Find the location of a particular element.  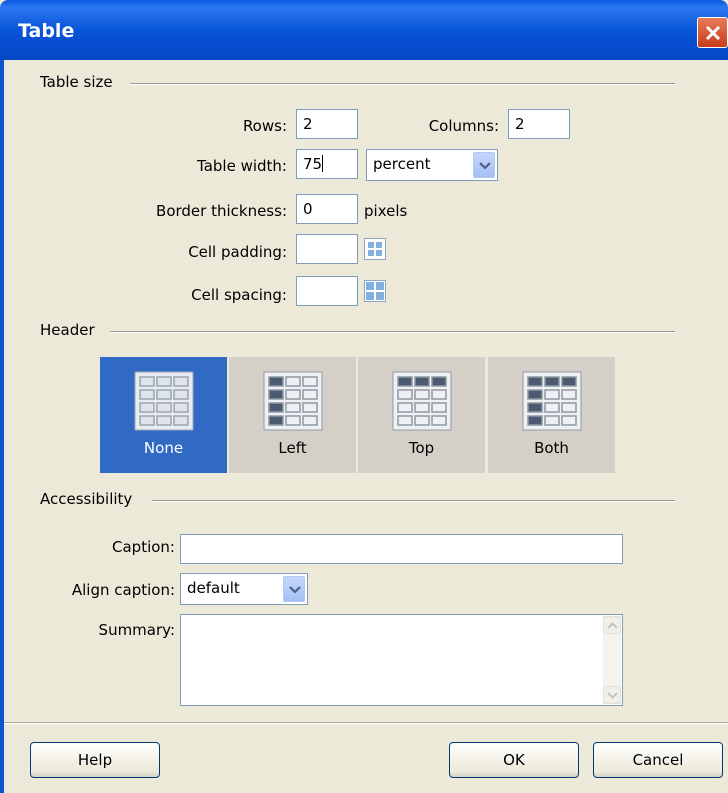

columns-label: Columns: is located at coordinates (463, 126).